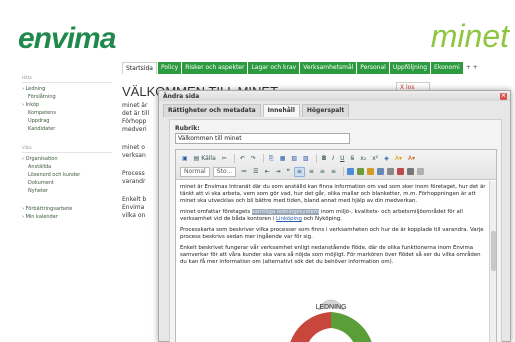 The image size is (515, 342). I want to click on paste-text-icon: ▧, so click(294, 159).